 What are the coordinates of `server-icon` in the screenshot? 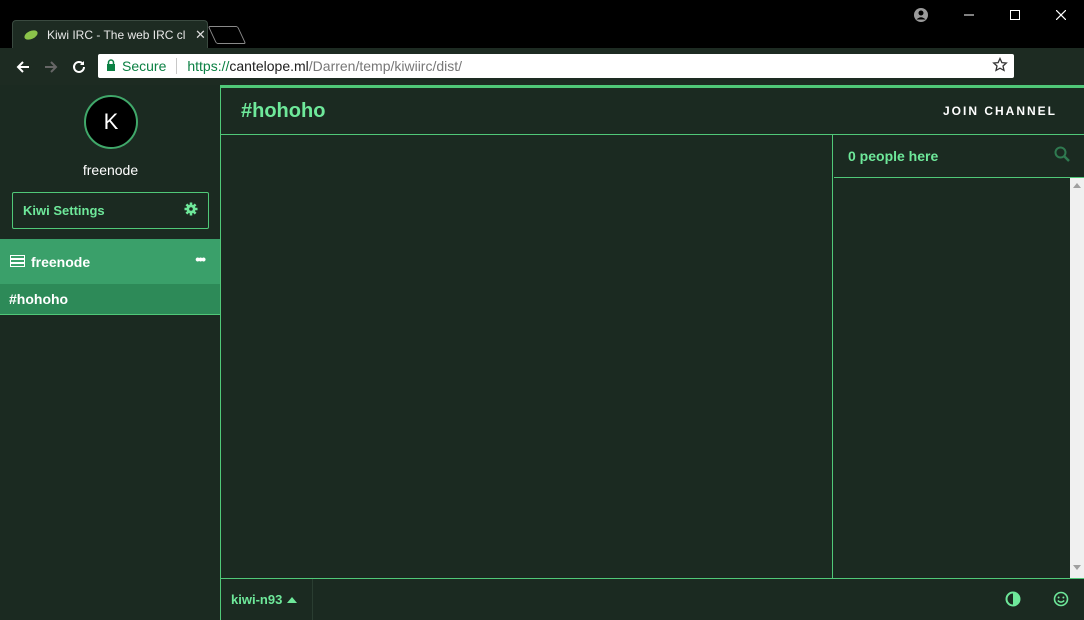 It's located at (17, 262).